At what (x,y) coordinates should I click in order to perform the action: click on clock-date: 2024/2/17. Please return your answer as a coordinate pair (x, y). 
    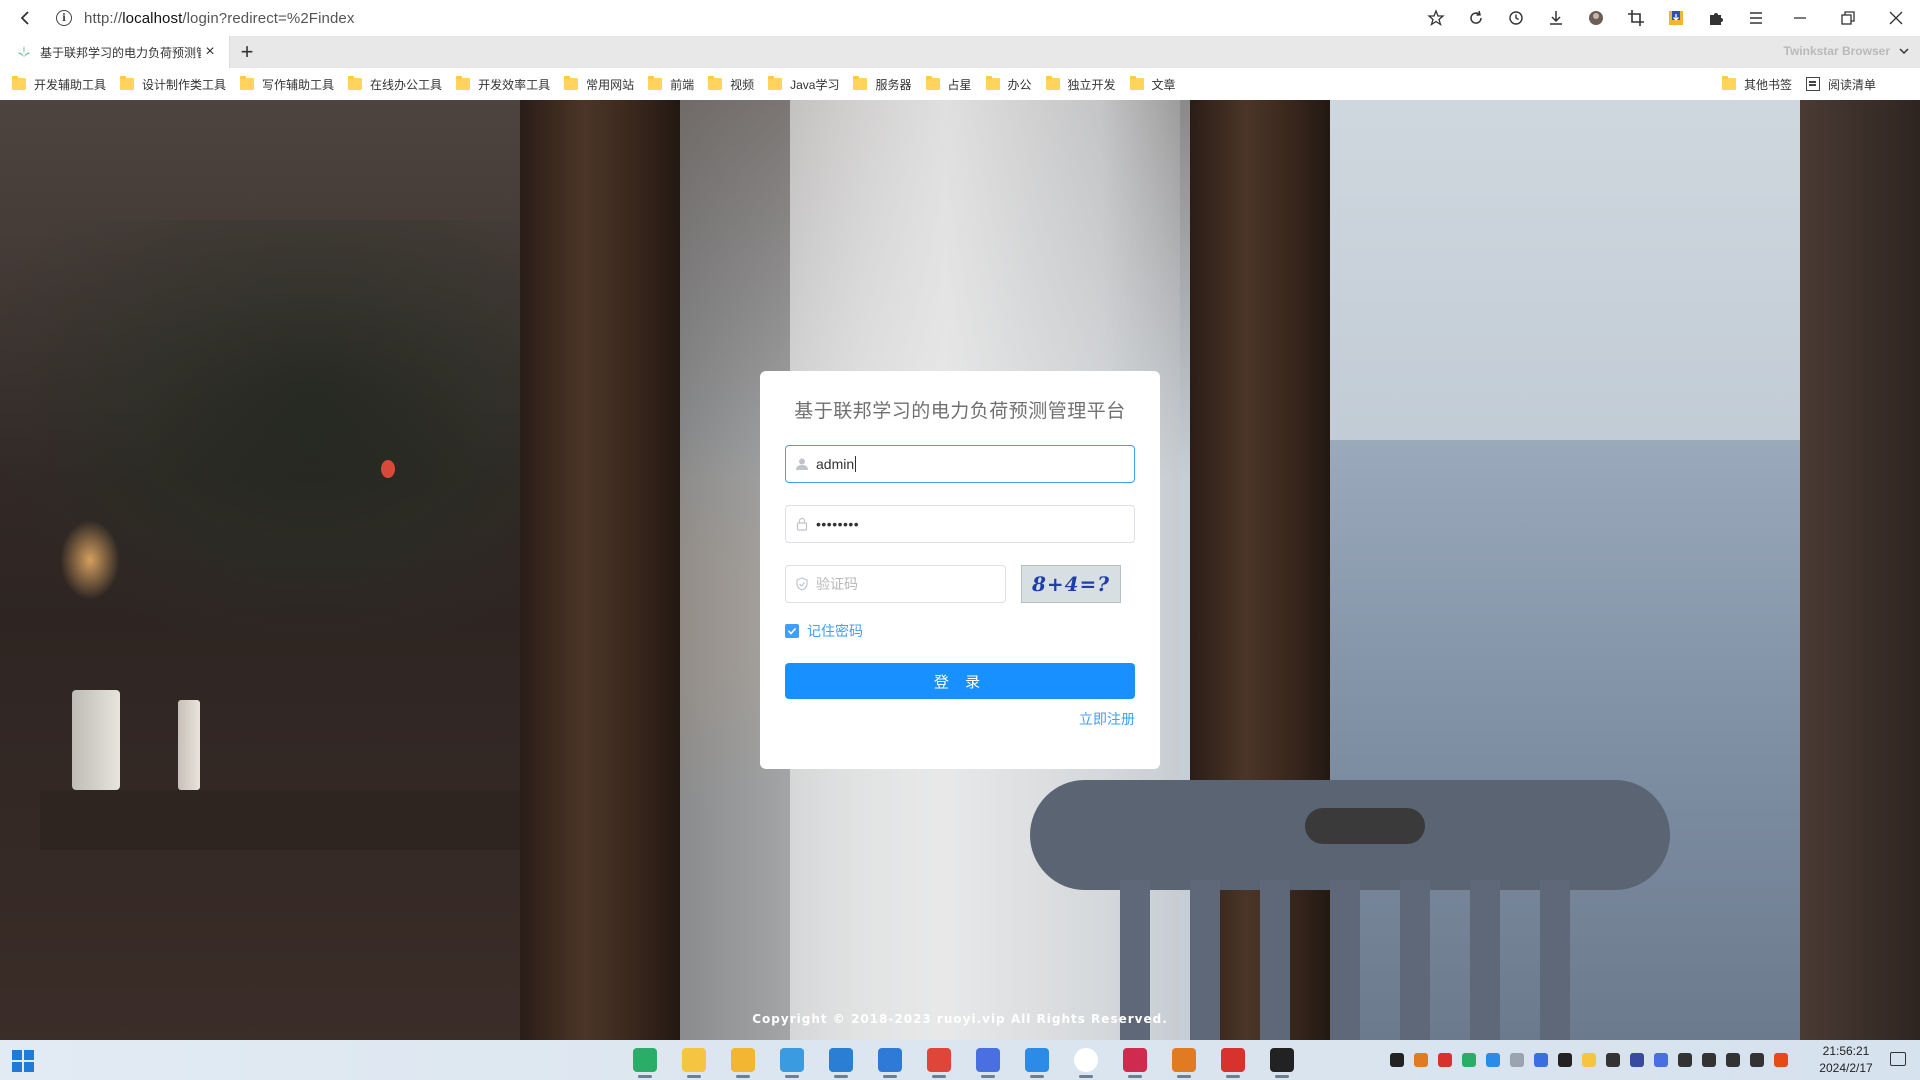
    Looking at the image, I should click on (1846, 1068).